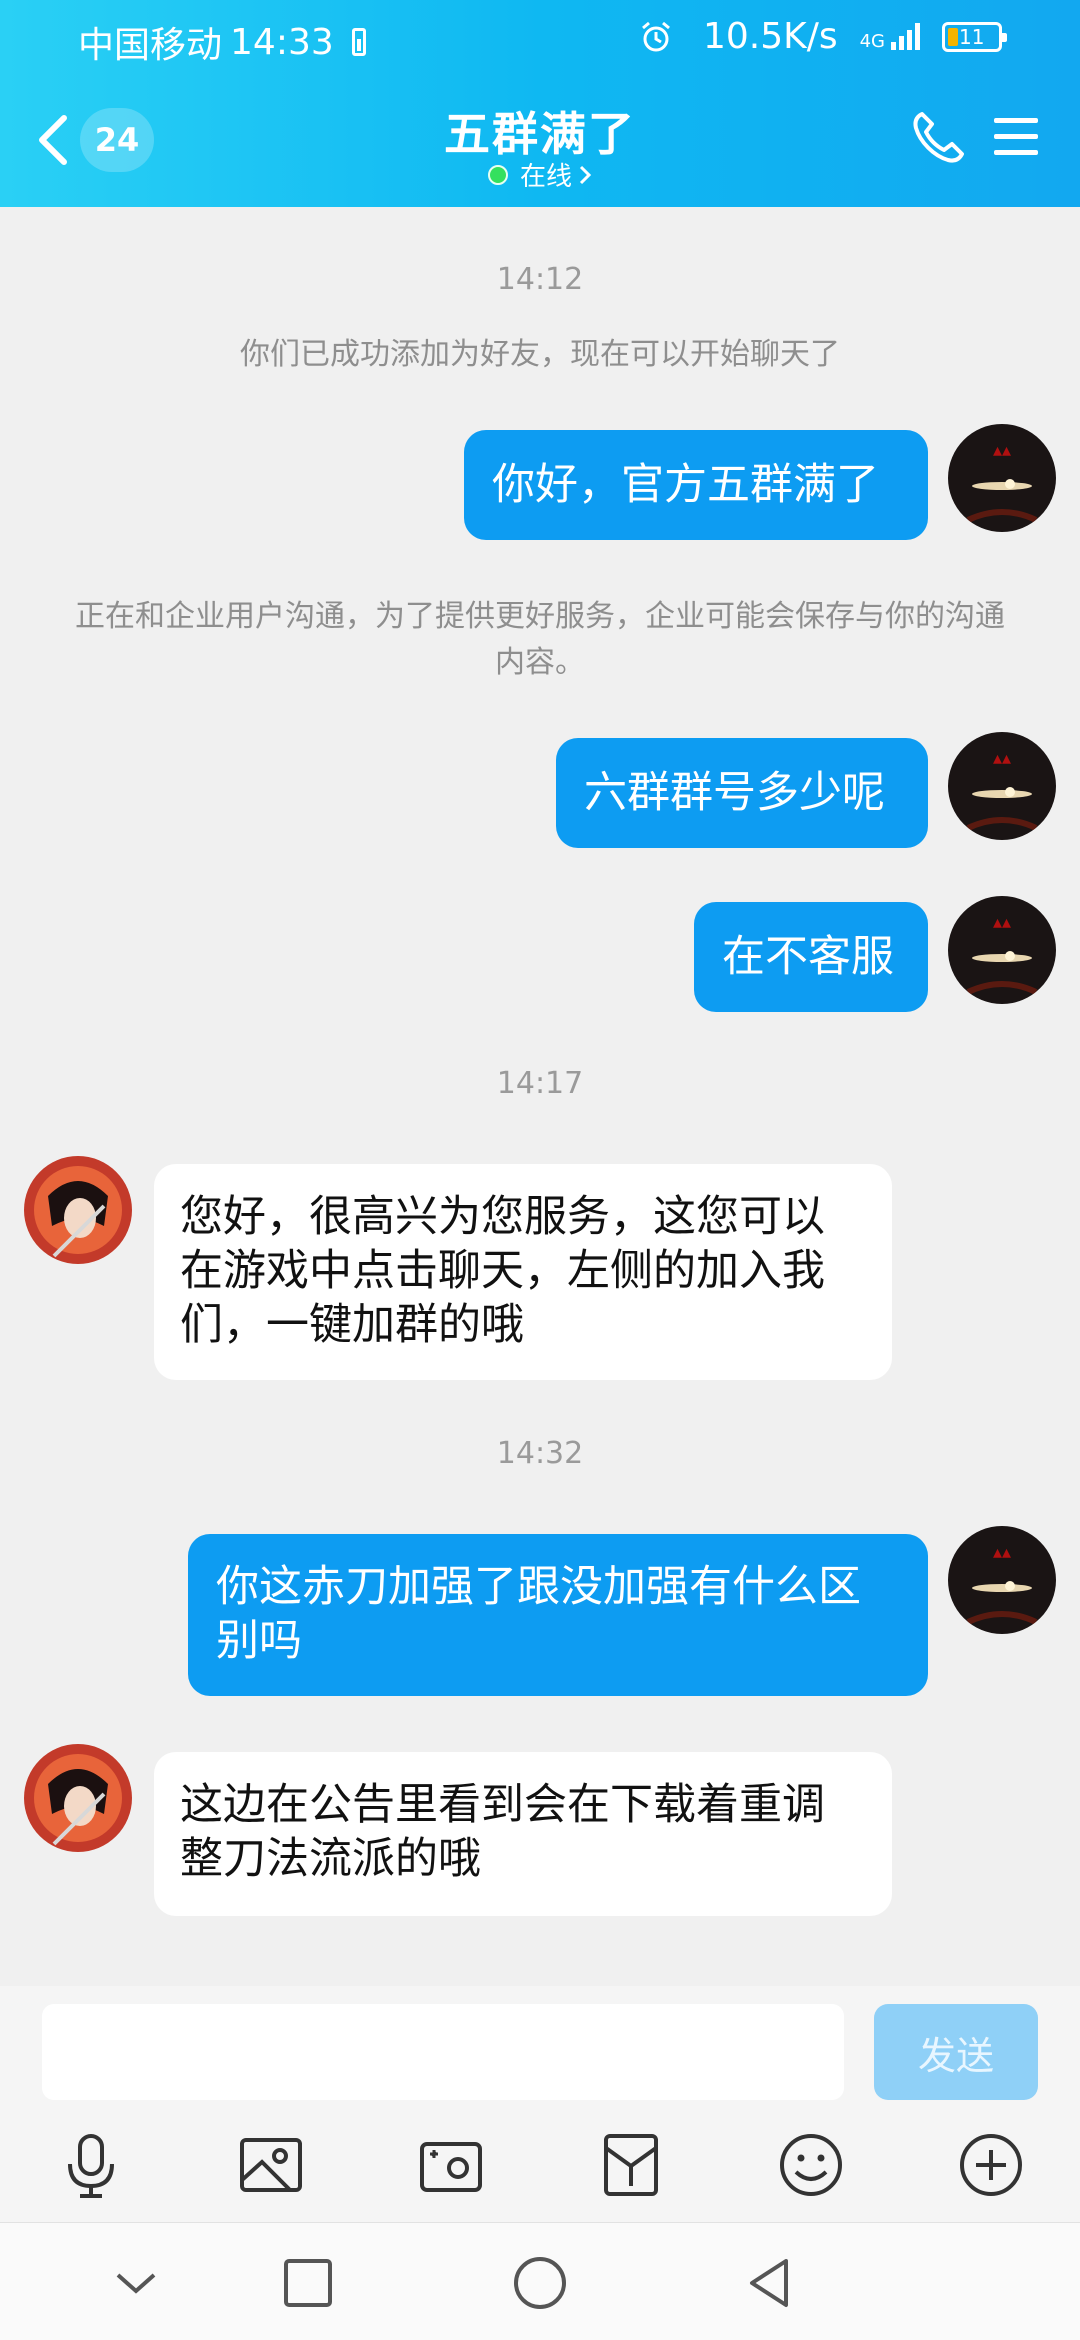 The width and height of the screenshot is (1080, 2340). Describe the element at coordinates (631, 2165) in the screenshot. I see `red-packet-icon` at that location.